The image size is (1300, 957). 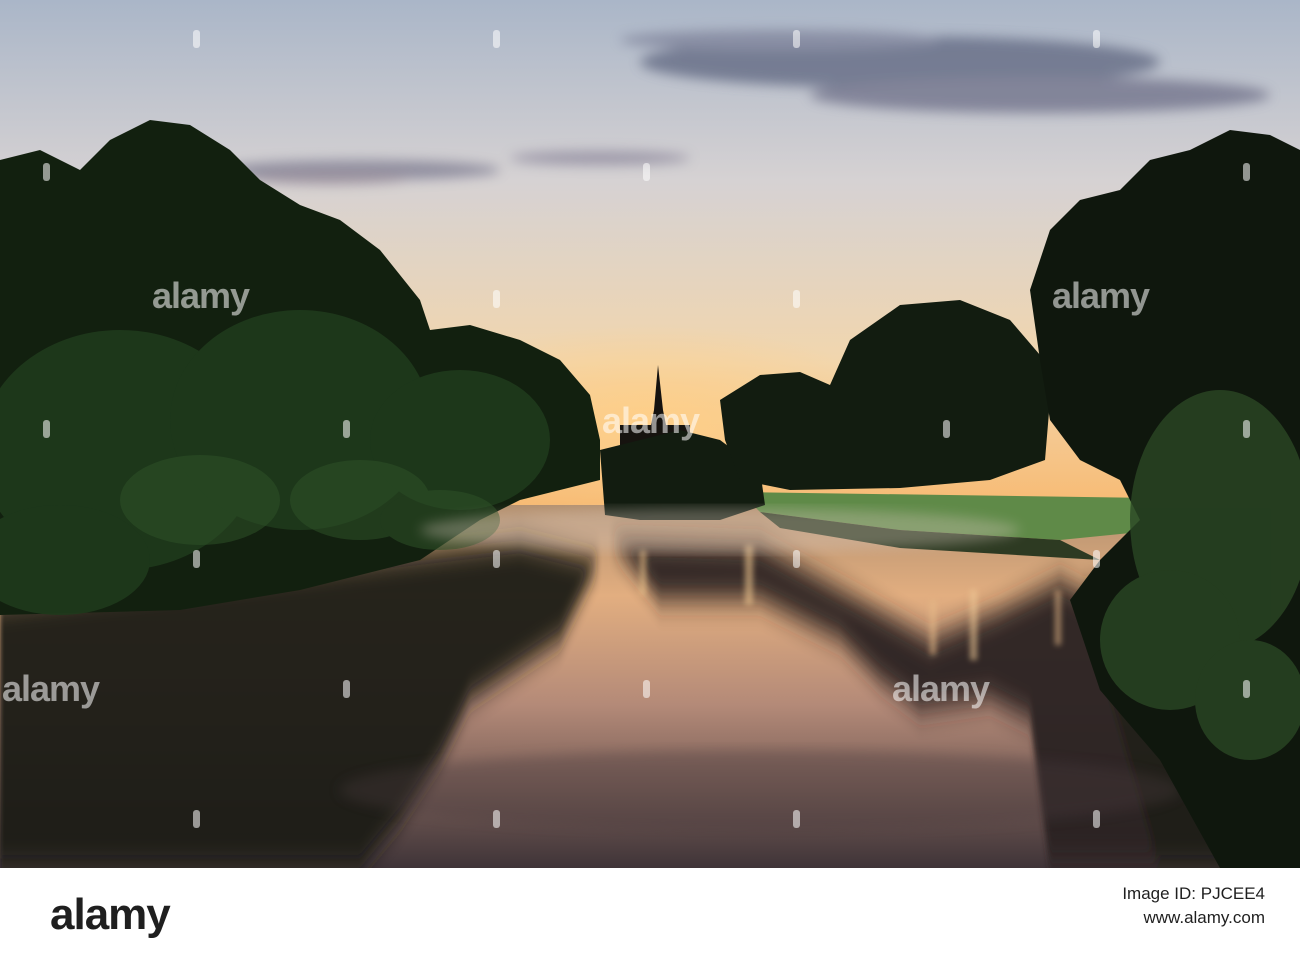 What do you see at coordinates (1140, 906) in the screenshot?
I see `footer-info: Image ID: PJCEE4 www.alamy.com` at bounding box center [1140, 906].